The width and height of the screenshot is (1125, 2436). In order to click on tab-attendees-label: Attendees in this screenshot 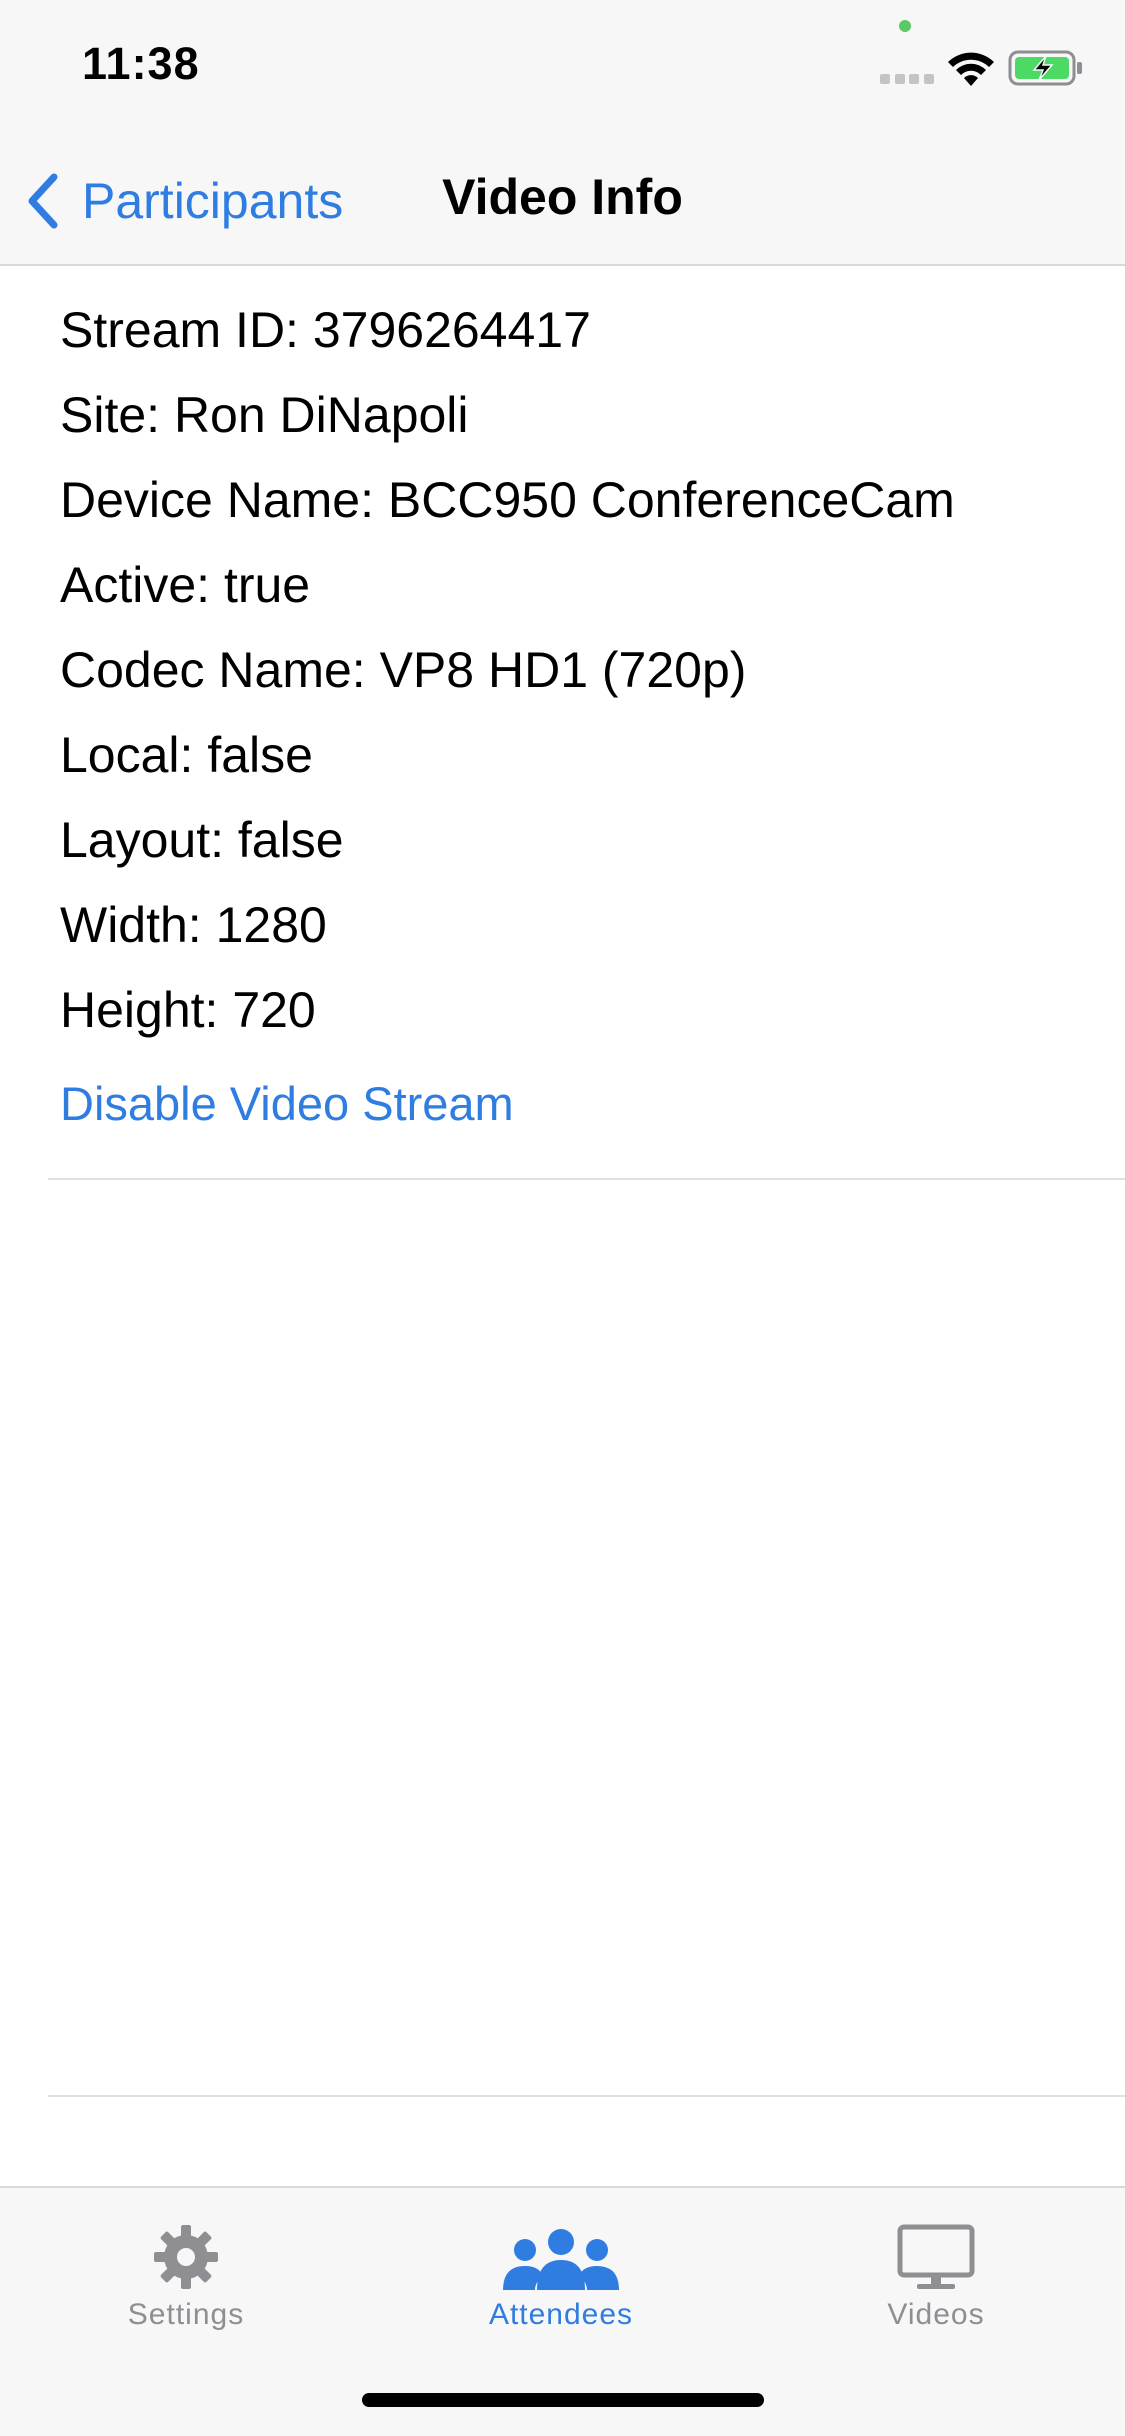, I will do `click(561, 2314)`.